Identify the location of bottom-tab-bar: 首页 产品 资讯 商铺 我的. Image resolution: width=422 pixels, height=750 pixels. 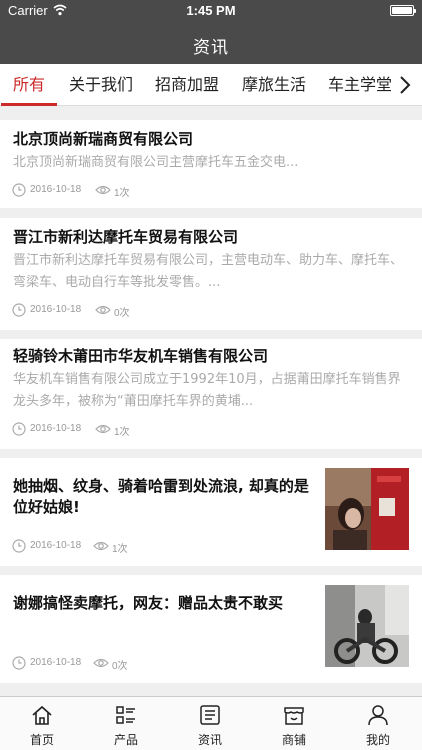
(211, 723).